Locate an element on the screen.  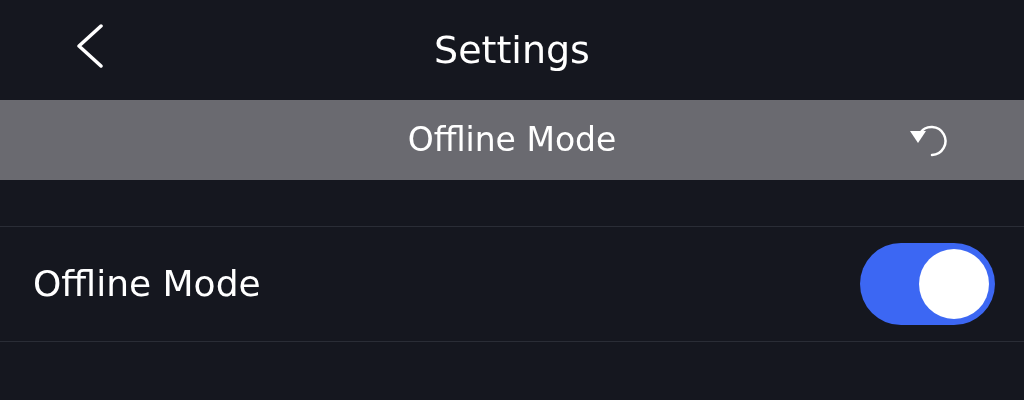
section-title: Offline Mode is located at coordinates (512, 140).